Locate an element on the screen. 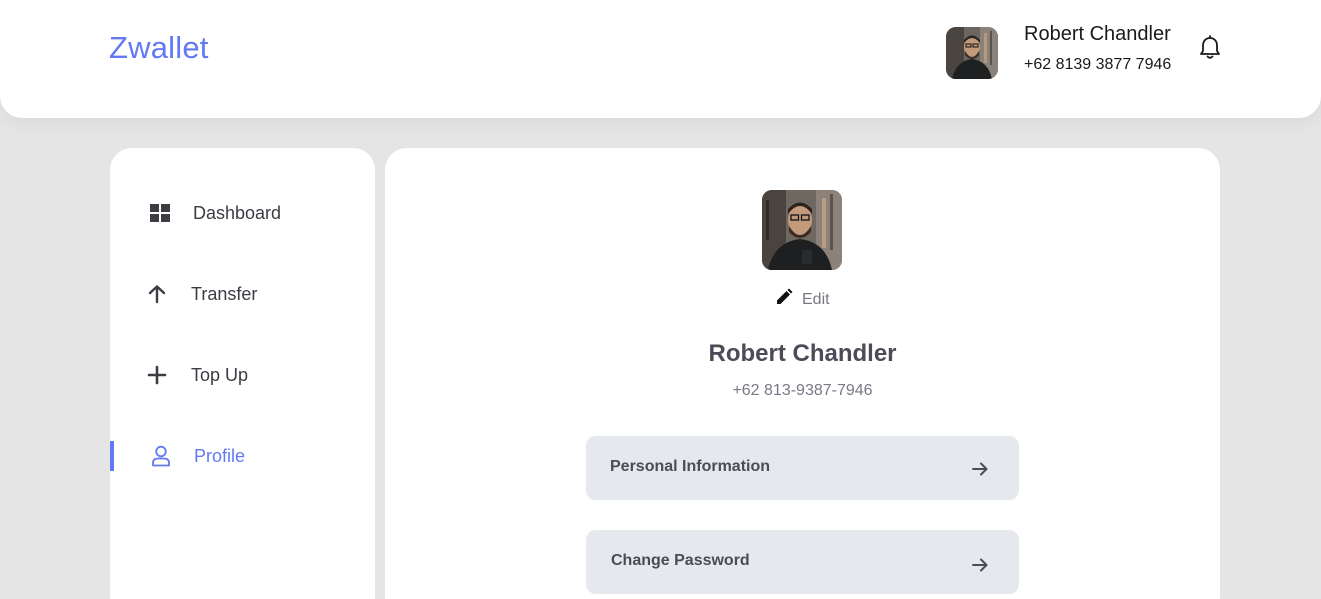 This screenshot has width=1321, height=599. user-icon is located at coordinates (161, 456).